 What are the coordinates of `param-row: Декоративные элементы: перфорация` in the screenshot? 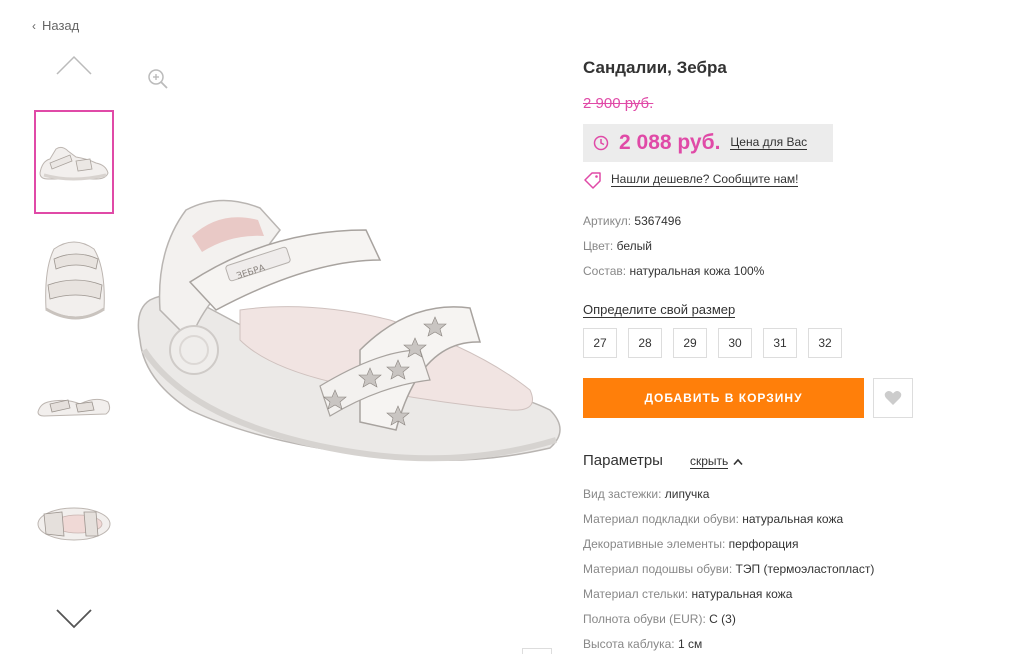 It's located at (691, 544).